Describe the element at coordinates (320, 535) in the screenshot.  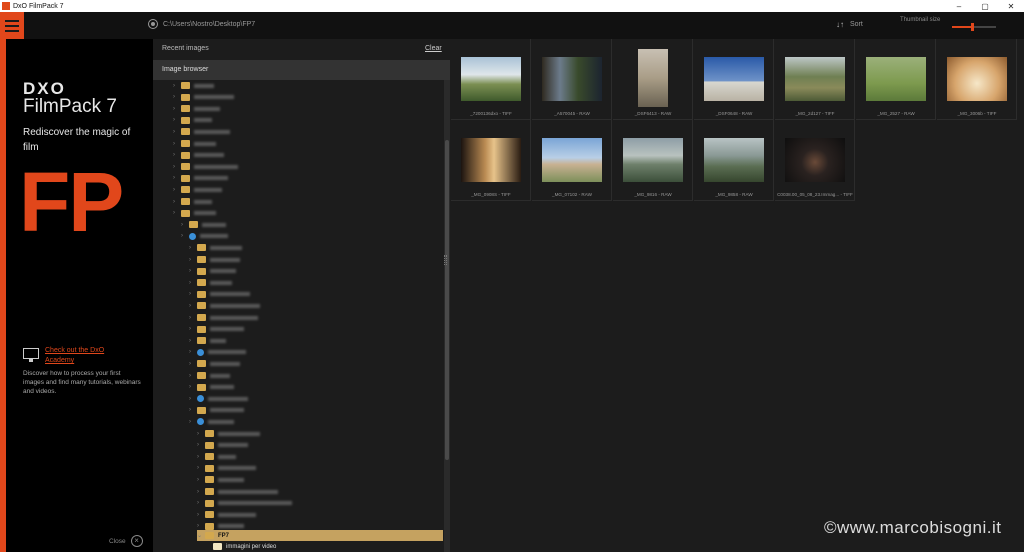
I see `tree-folder-selected: ⌄ FP7` at that location.